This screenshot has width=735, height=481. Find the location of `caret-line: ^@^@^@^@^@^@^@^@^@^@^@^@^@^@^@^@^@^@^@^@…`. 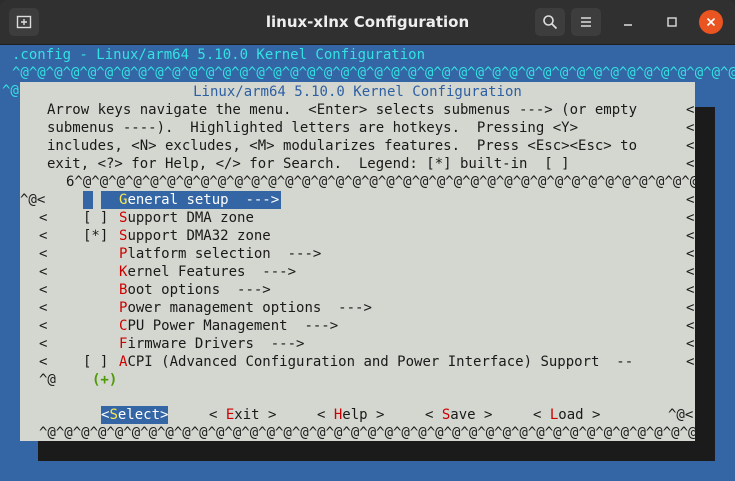

caret-line: ^@^@^@^@^@^@^@^@^@^@^@^@^@^@^@^@^@^@^@^@… is located at coordinates (373, 73).